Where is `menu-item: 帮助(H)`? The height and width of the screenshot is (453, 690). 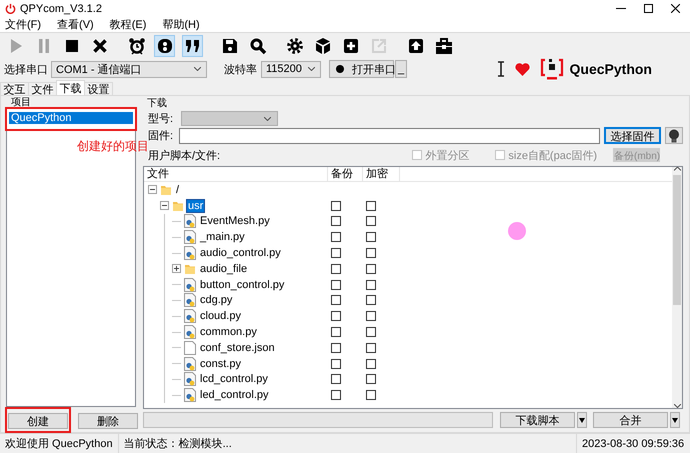
menu-item: 帮助(H) is located at coordinates (181, 24).